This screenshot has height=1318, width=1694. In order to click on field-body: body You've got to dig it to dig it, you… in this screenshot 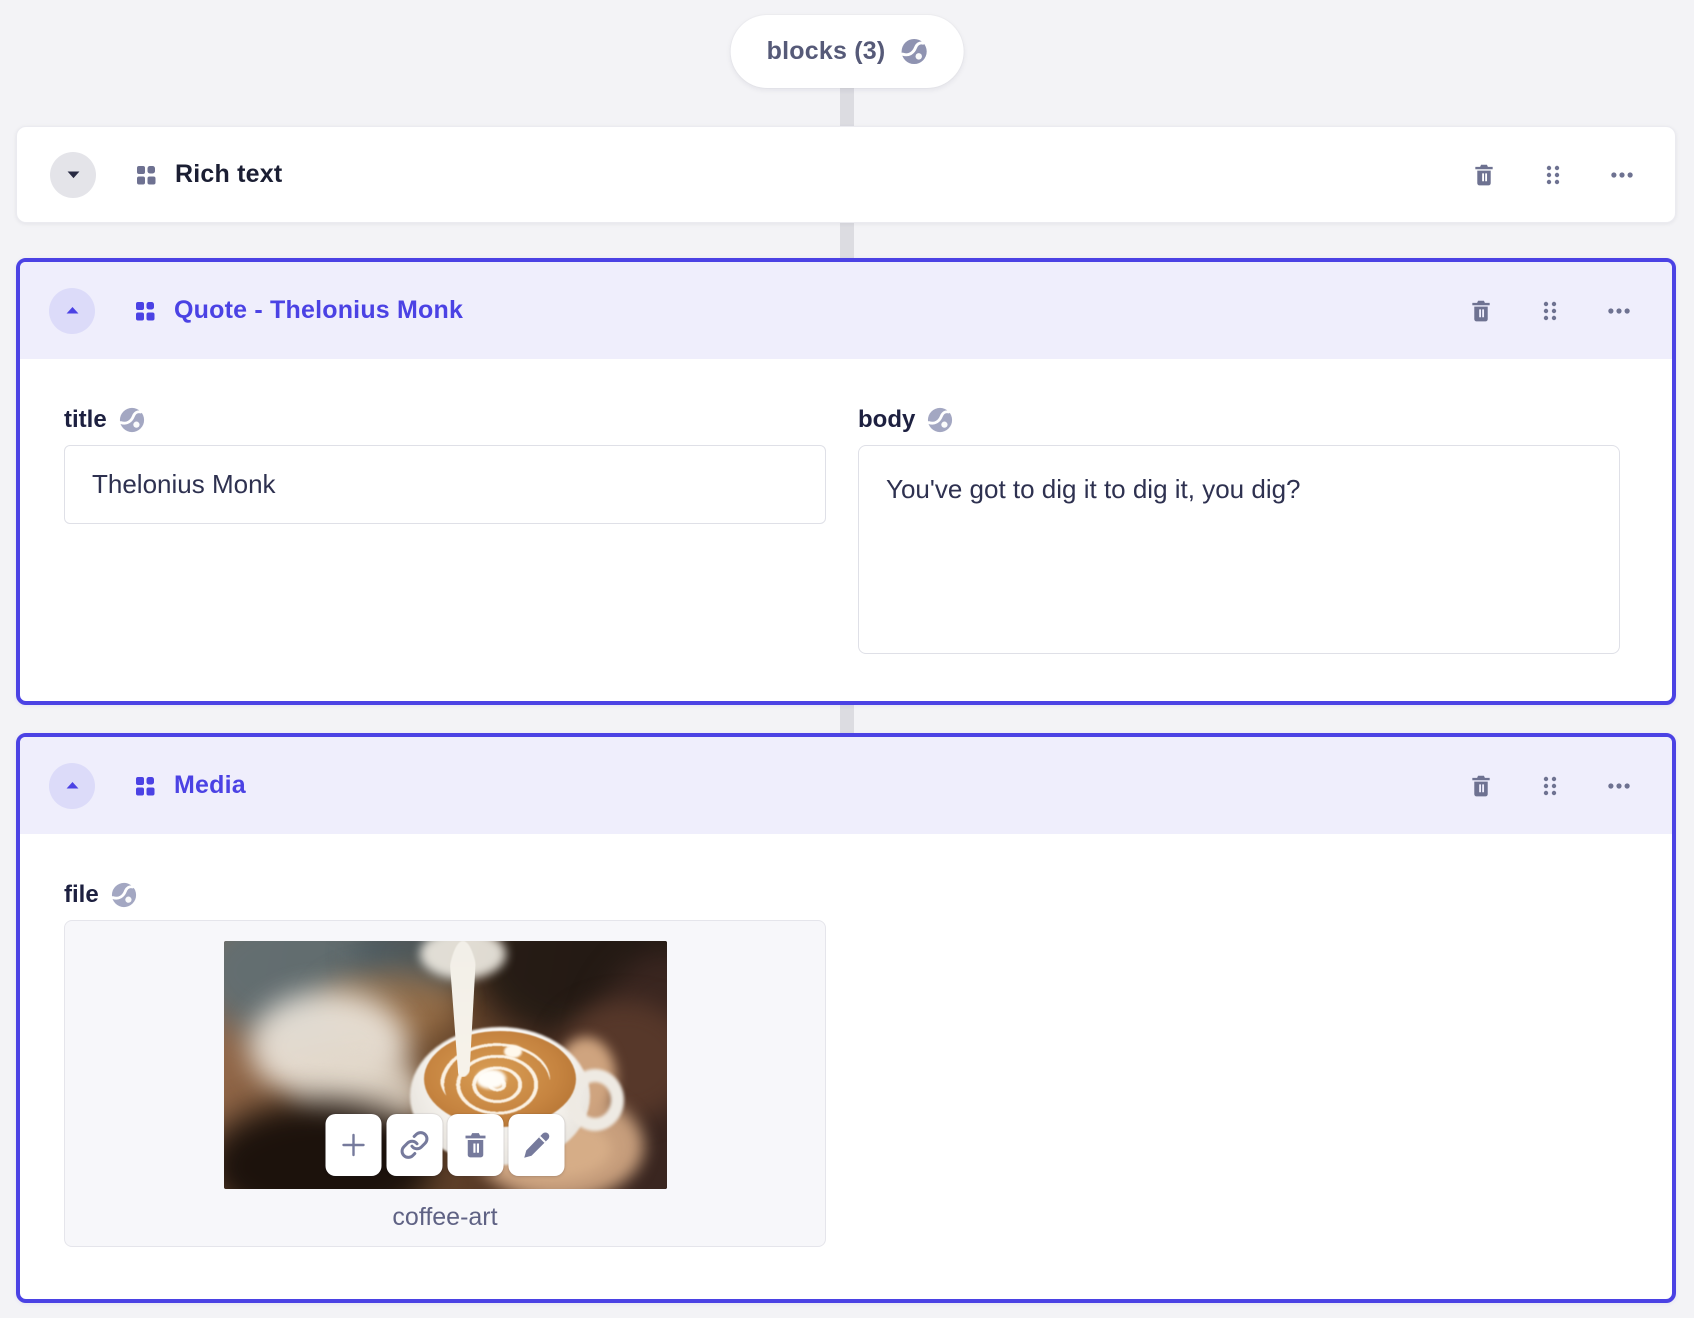, I will do `click(1239, 531)`.